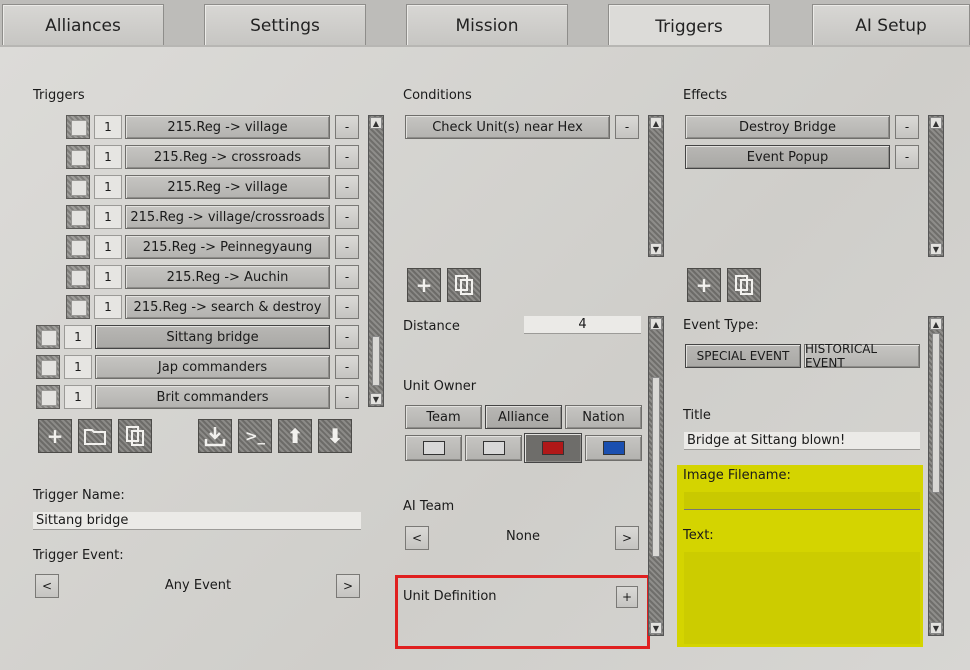  Describe the element at coordinates (417, 538) in the screenshot. I see `ai-team-prev-button: <` at that location.